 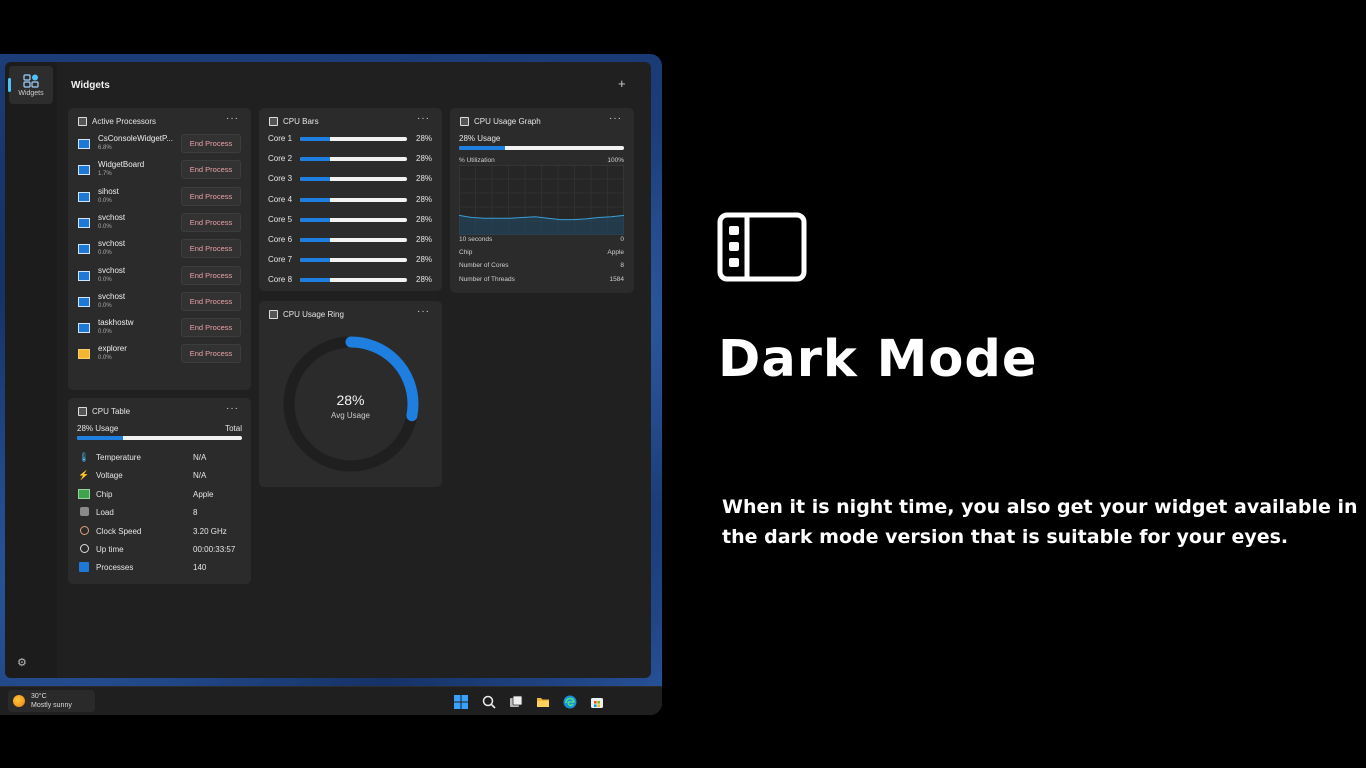 I want to click on card-header: CPU Bars, so click(x=294, y=121).